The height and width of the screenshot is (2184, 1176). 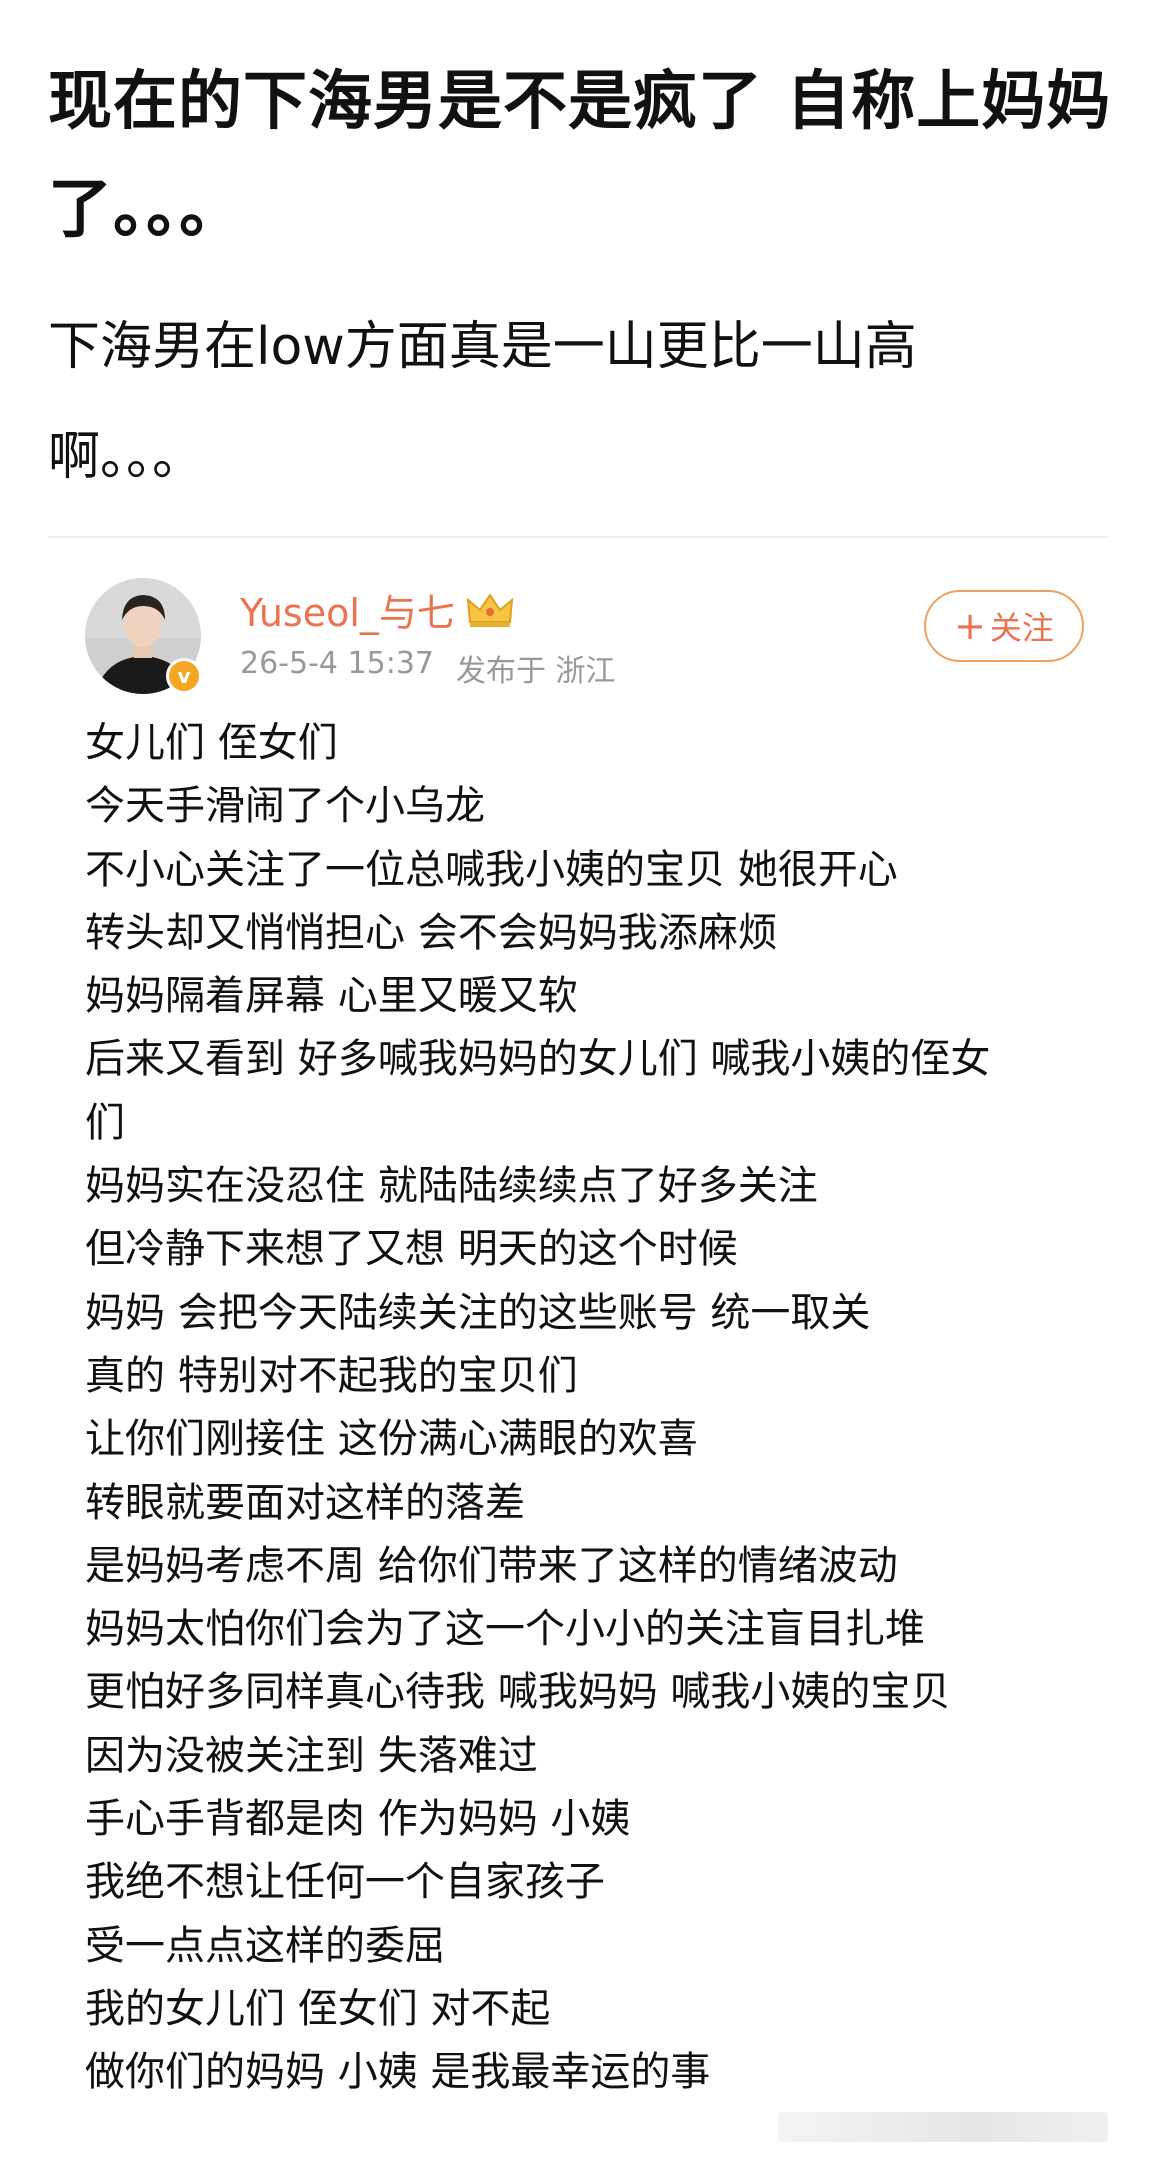 I want to click on post-timestamp: 26-5-4 15:37, so click(x=337, y=663).